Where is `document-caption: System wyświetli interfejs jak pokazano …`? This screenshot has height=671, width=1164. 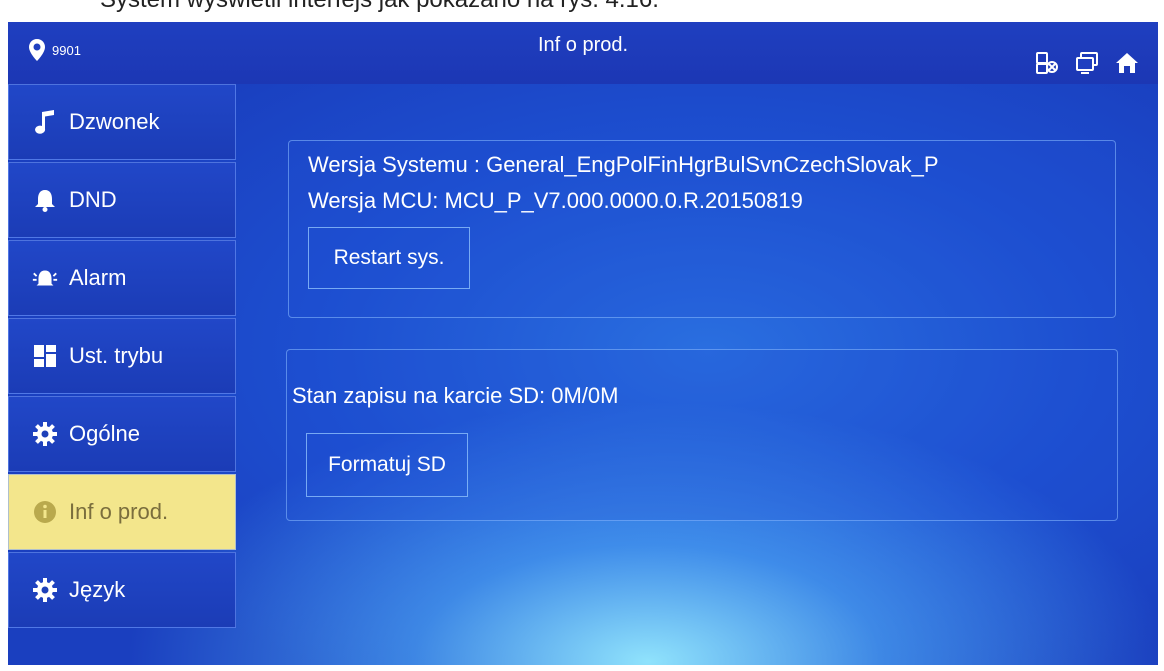
document-caption: System wyświetli interfejs jak pokazano … is located at coordinates (379, 8).